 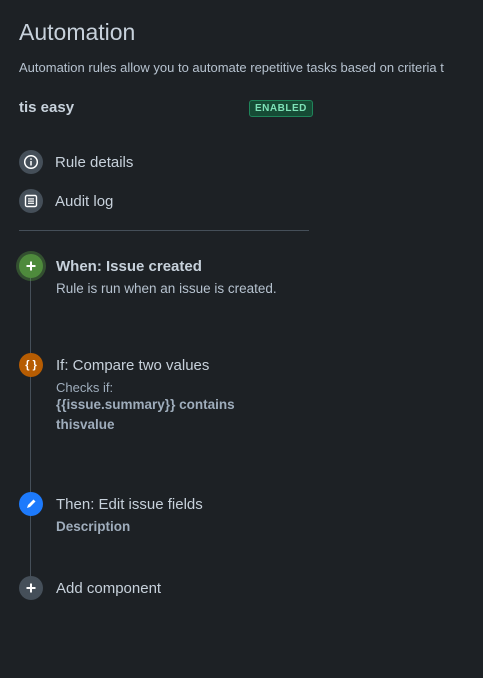 What do you see at coordinates (93, 526) in the screenshot?
I see `action-field: Description` at bounding box center [93, 526].